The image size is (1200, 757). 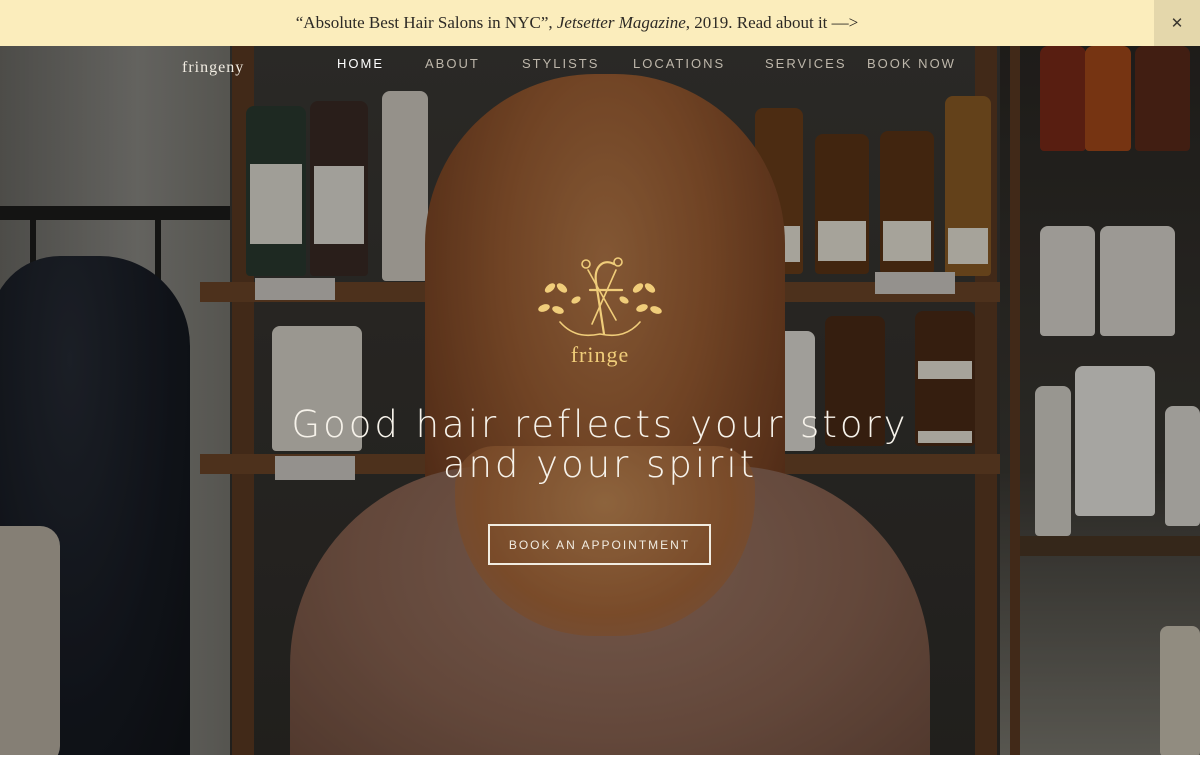 I want to click on banner-close-button: ✕, so click(x=1177, y=23).